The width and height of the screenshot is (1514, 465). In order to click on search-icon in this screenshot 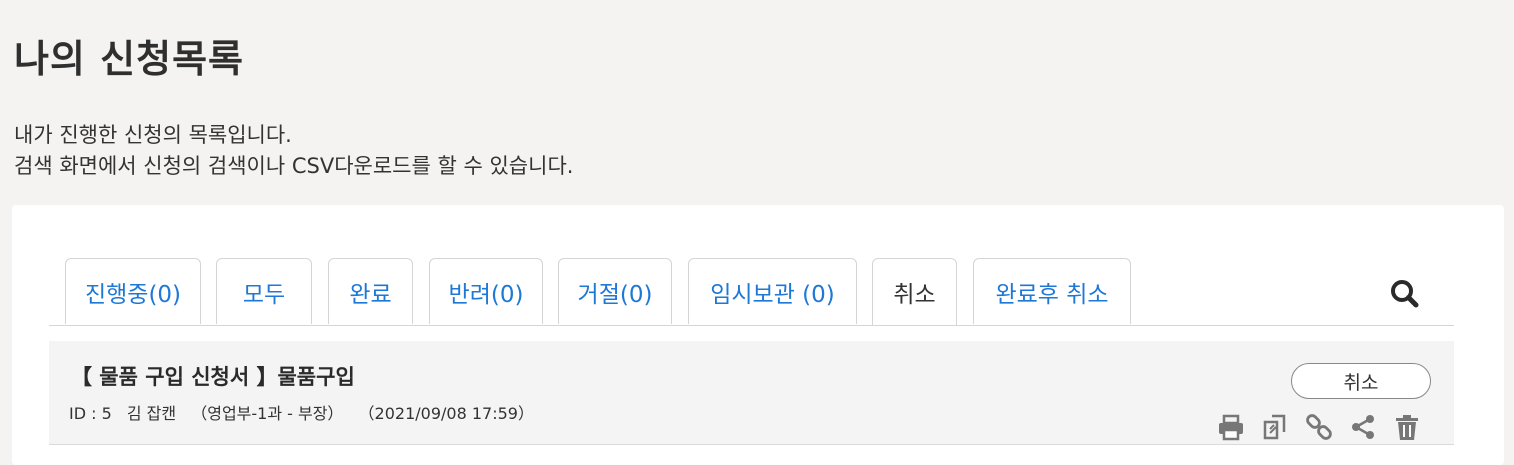, I will do `click(1405, 294)`.